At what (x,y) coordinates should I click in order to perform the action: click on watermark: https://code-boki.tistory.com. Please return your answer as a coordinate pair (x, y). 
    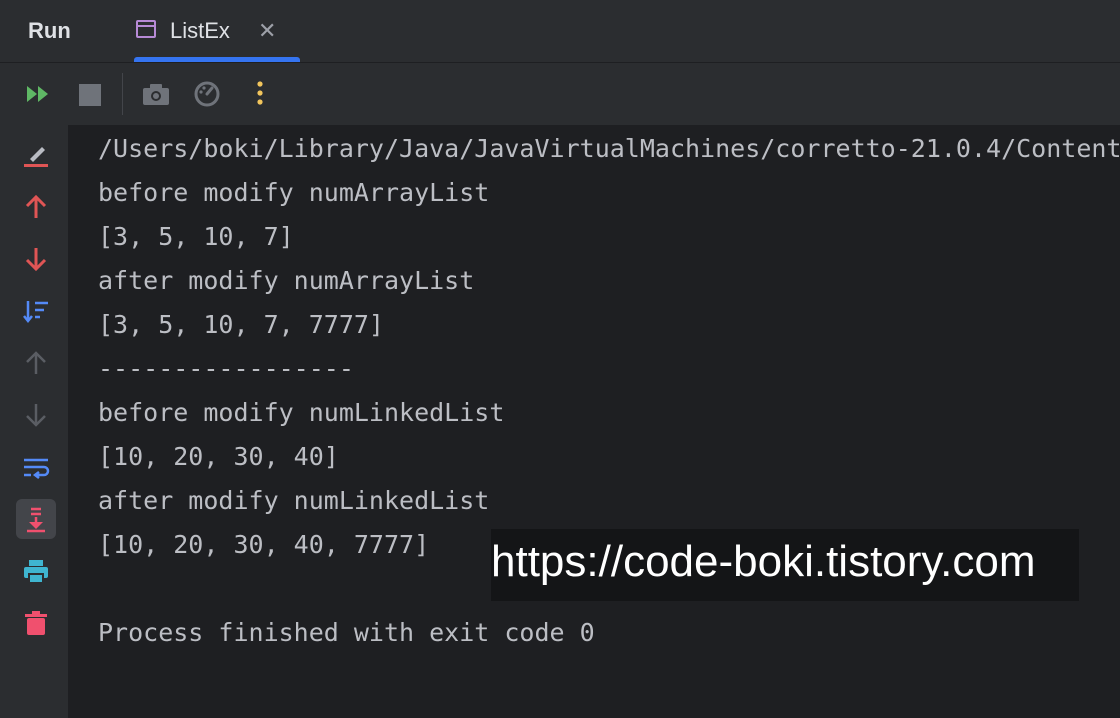
    Looking at the image, I should click on (785, 565).